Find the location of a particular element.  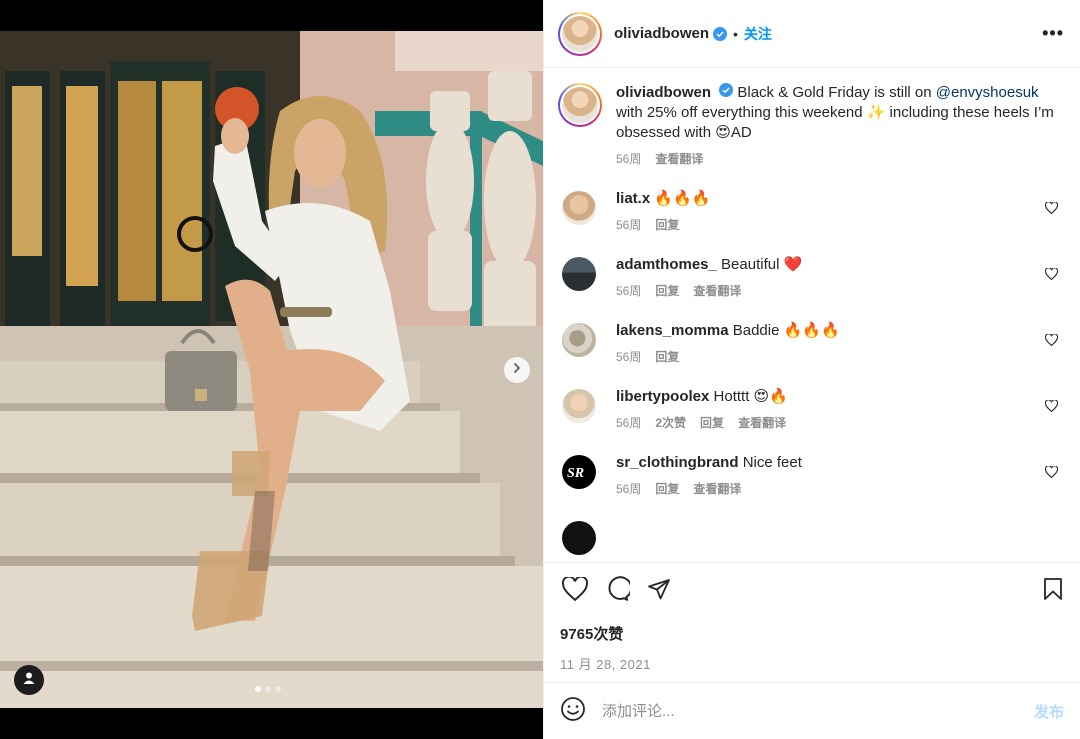

likes-count: 9765次赞 is located at coordinates (812, 633).